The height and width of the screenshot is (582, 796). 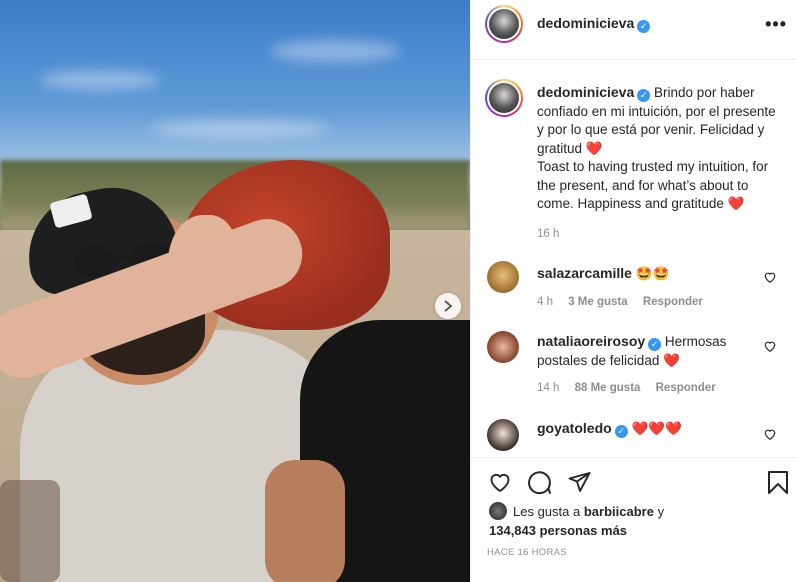 I want to click on liked-by-user: barbiicabre, so click(x=619, y=511).